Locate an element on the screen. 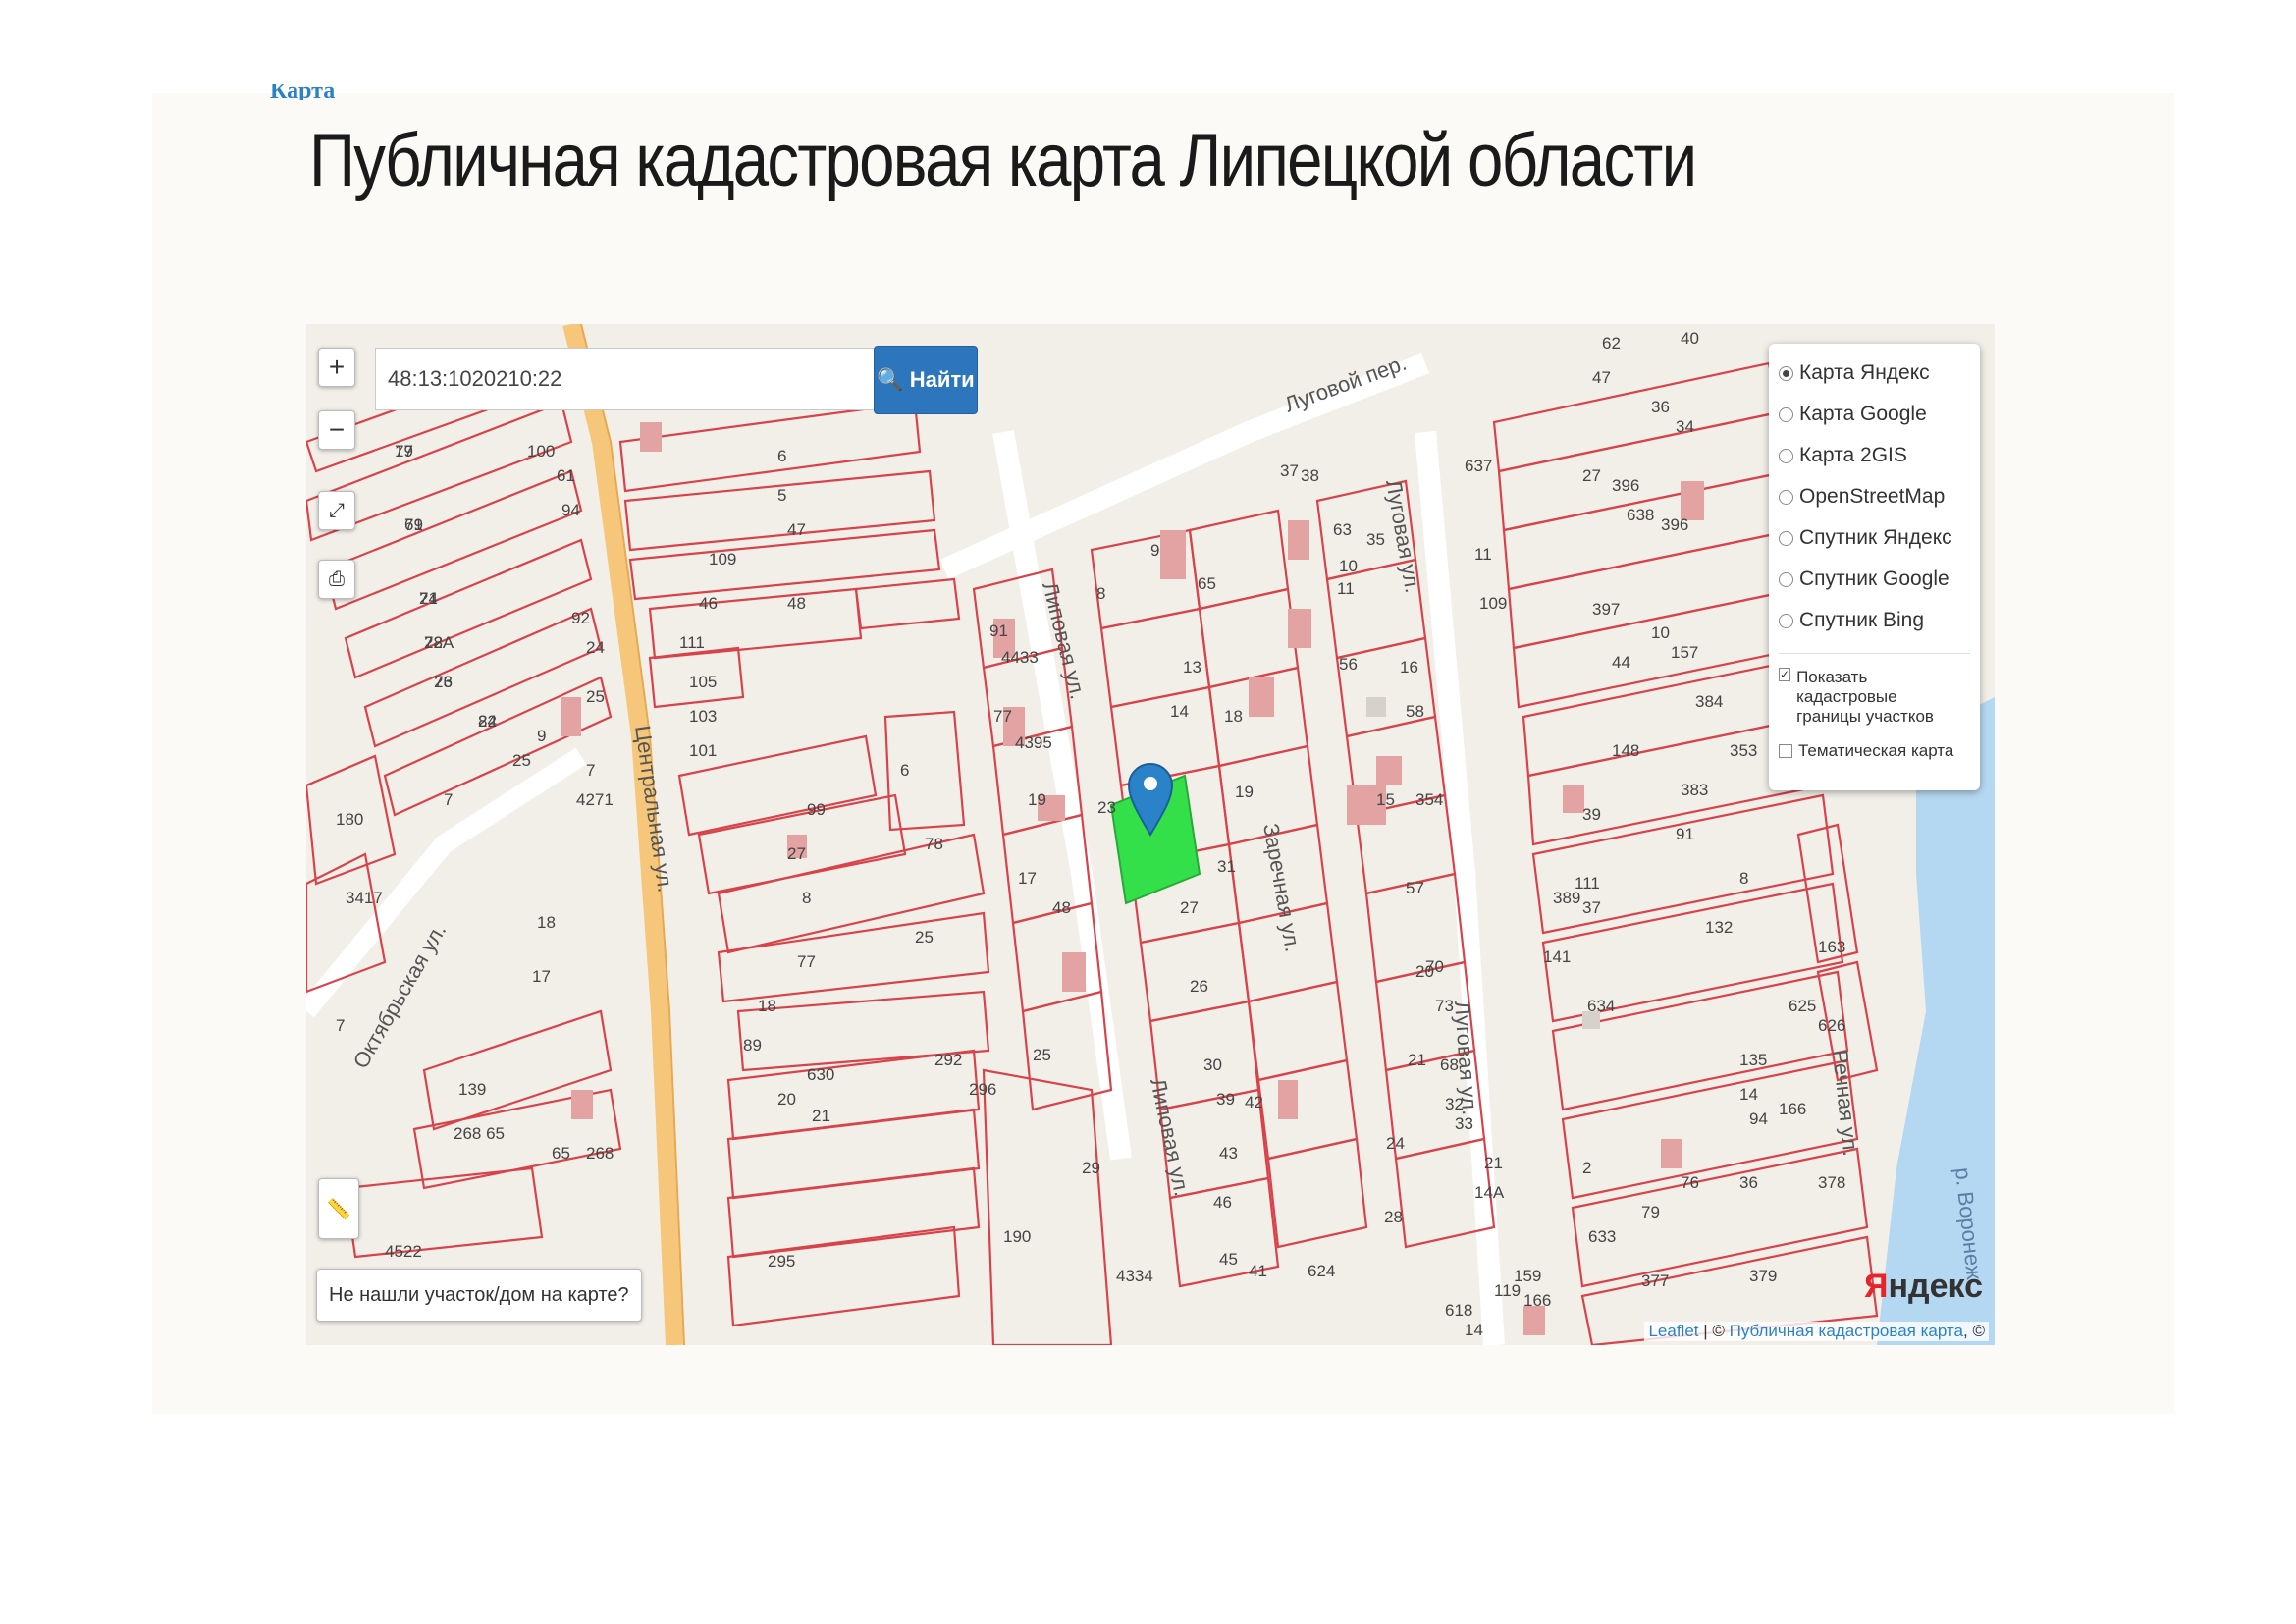 Image resolution: width=2296 pixels, height=1624 pixels. plot-number: 626 is located at coordinates (1832, 1025).